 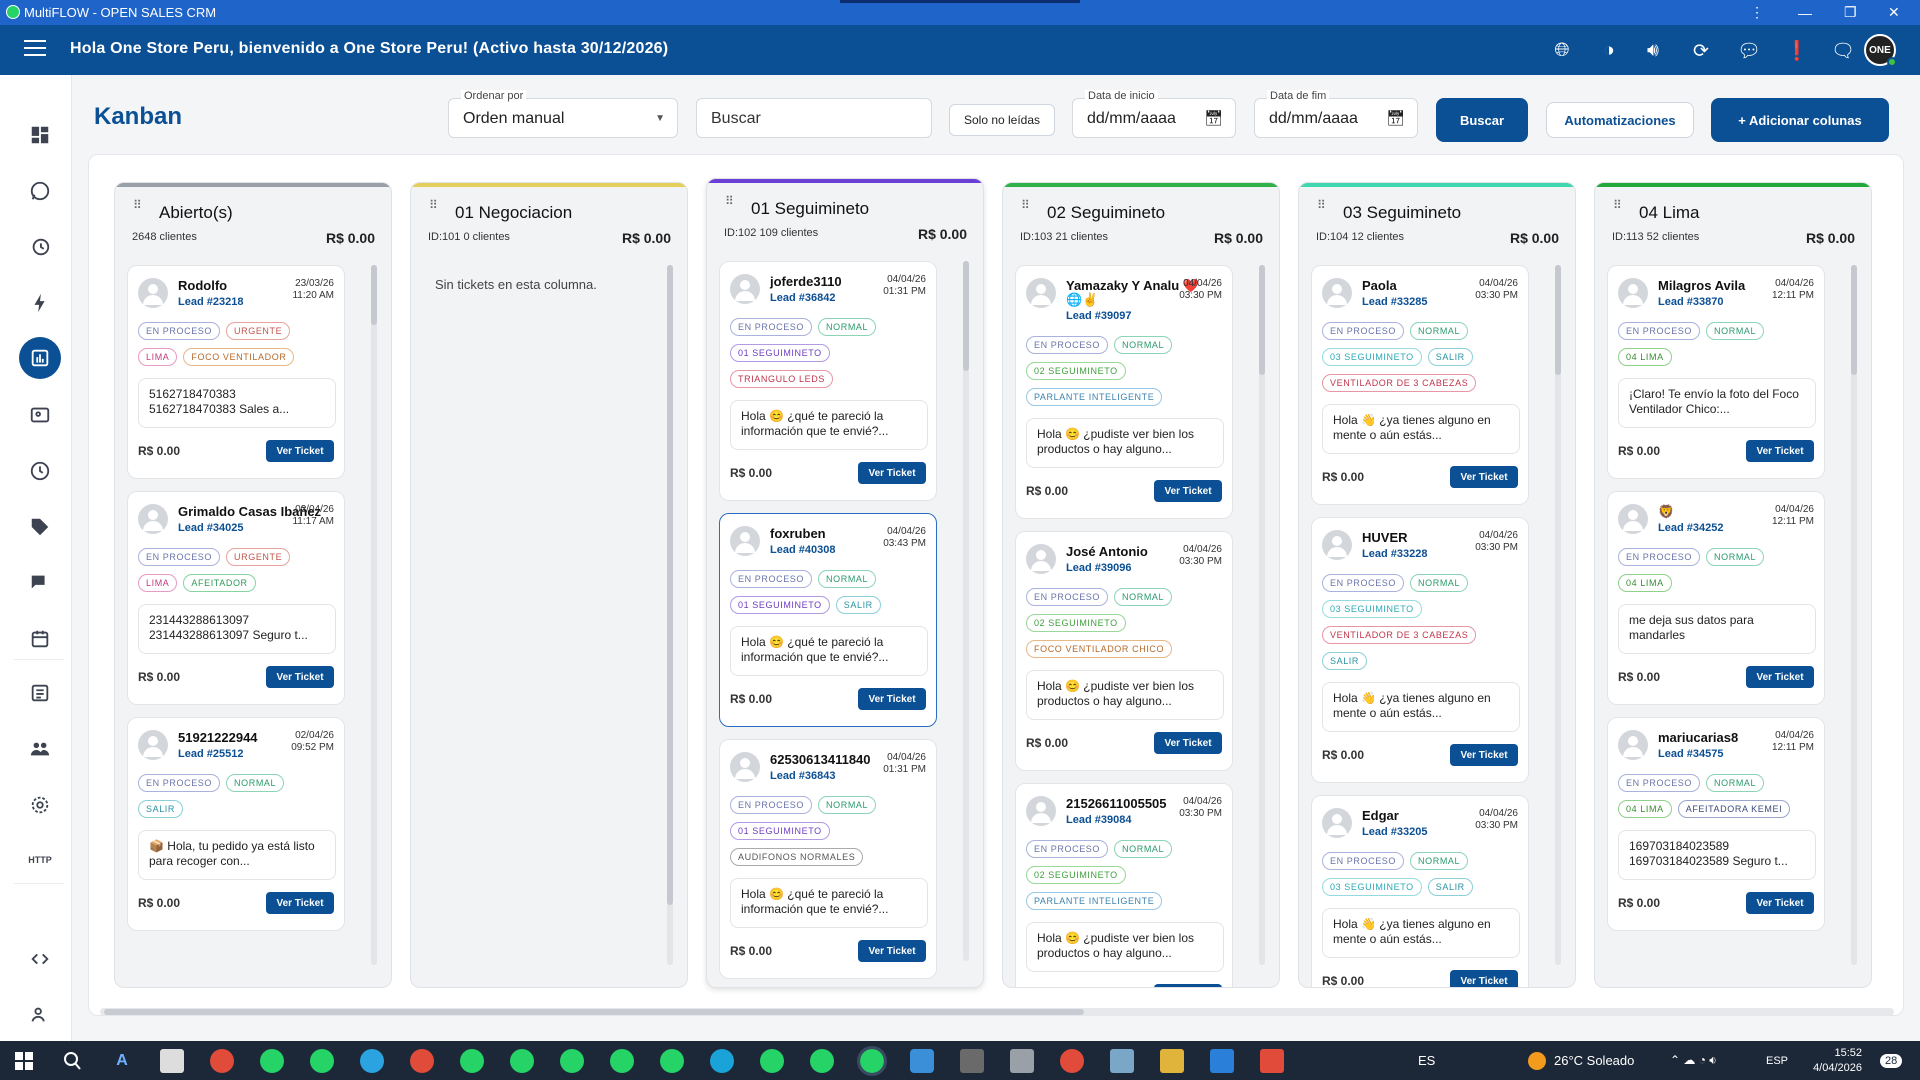 I want to click on add-columns-button: + Adicionar colunas, so click(x=1800, y=120).